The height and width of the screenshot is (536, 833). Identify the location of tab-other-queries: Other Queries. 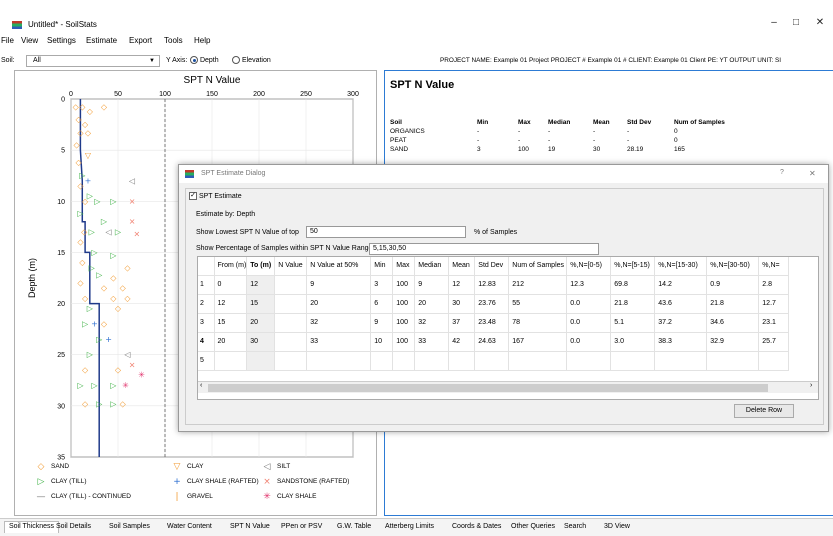
(533, 528).